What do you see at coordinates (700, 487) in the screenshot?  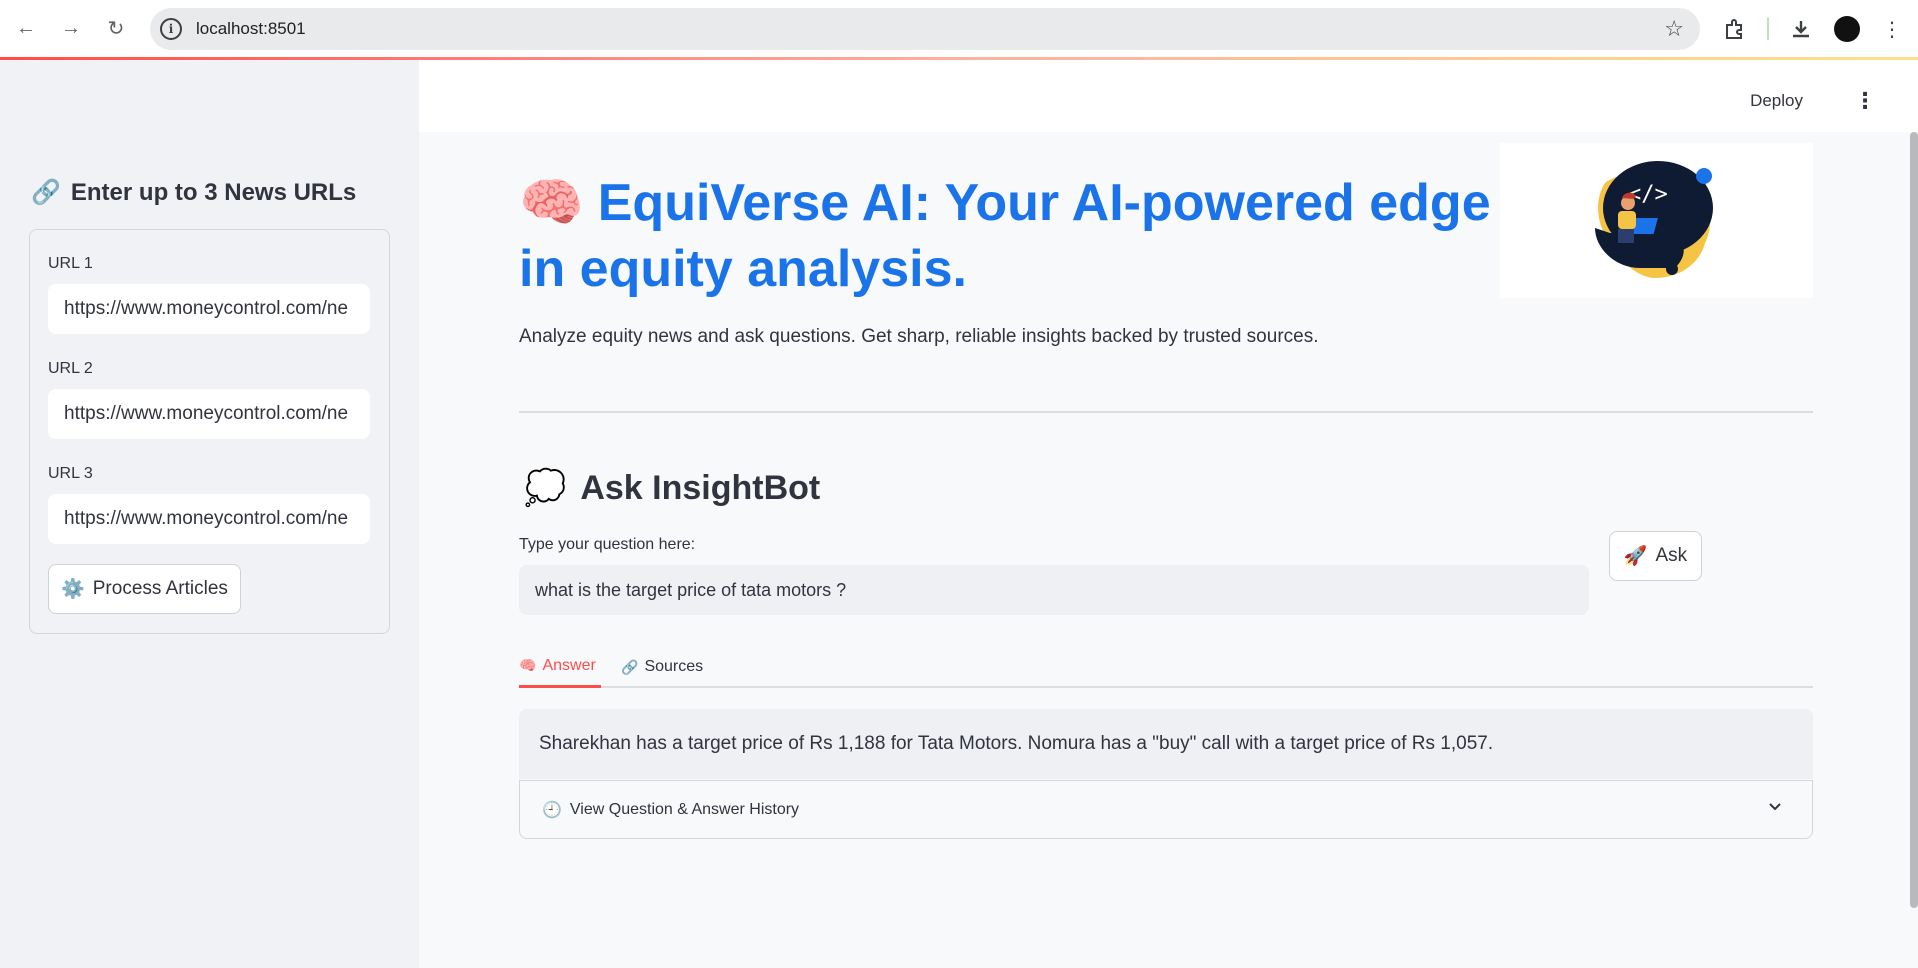 I see `ask-title-text: Ask InsightBot` at bounding box center [700, 487].